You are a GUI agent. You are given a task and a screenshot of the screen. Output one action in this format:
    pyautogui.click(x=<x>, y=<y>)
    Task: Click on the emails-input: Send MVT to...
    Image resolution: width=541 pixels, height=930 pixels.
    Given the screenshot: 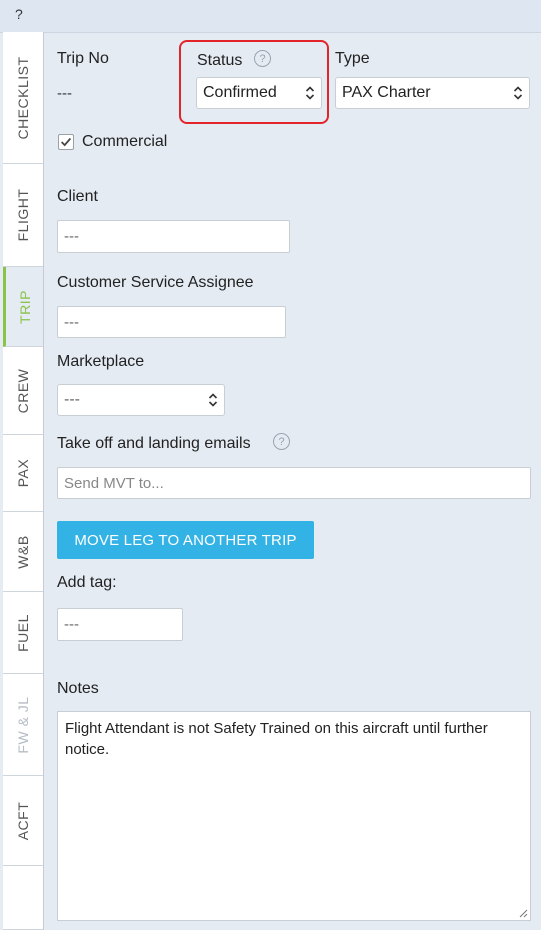 What is the action you would take?
    pyautogui.click(x=294, y=483)
    